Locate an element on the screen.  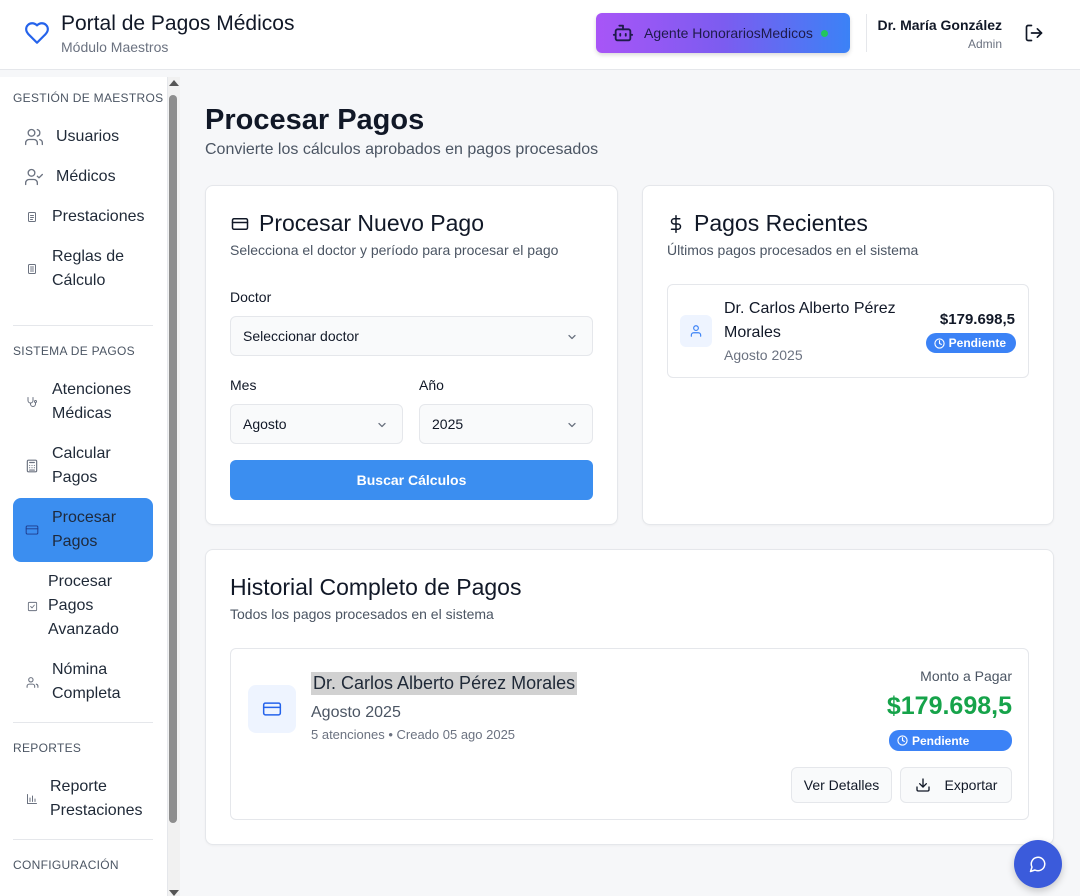
recent-period: Agosto 2025 is located at coordinates (763, 355).